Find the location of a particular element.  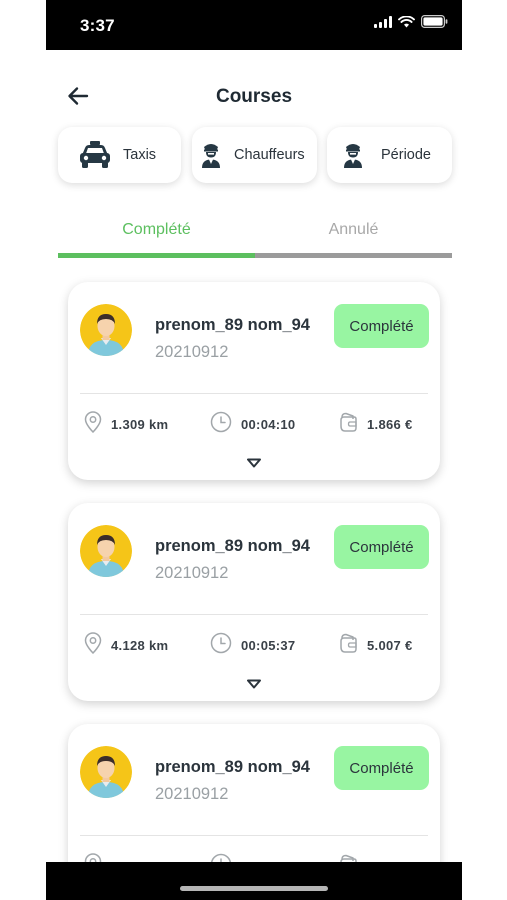

price-stat: 5.007 € is located at coordinates (375, 645).